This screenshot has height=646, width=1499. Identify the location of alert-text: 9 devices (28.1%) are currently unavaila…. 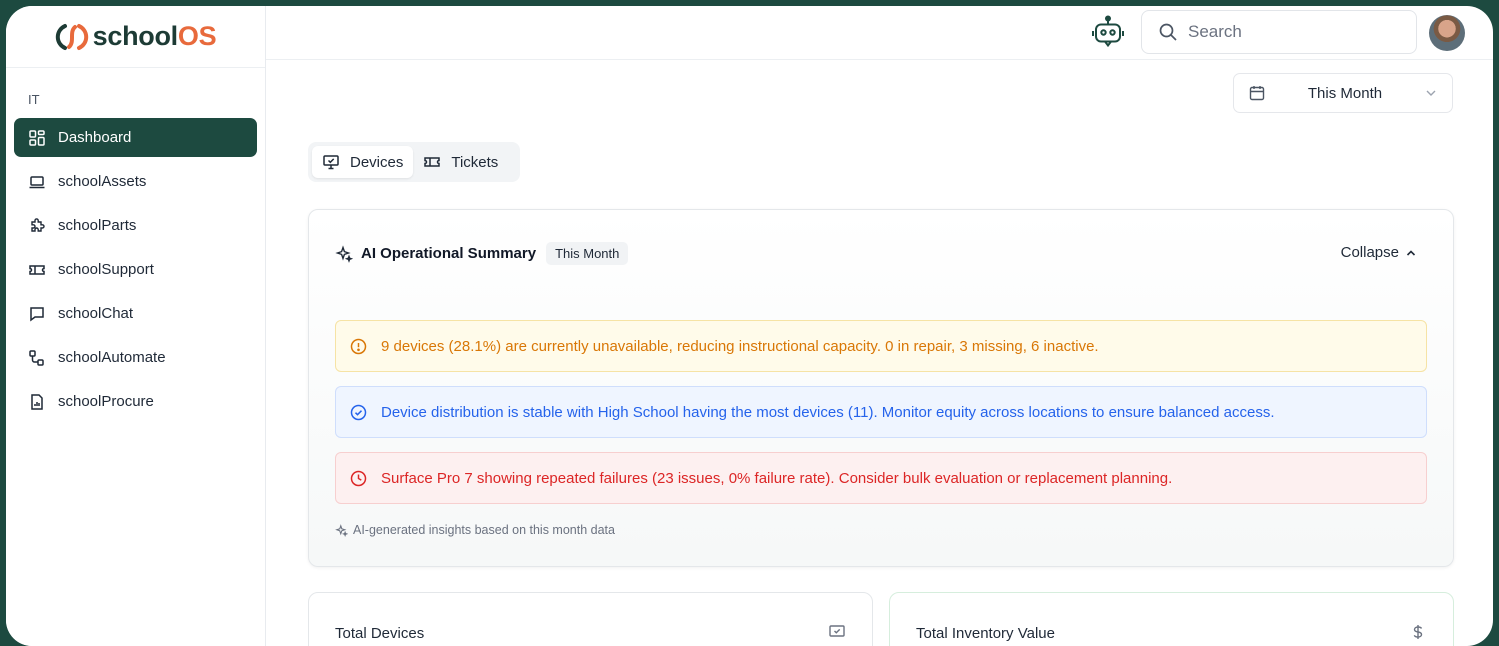
(740, 346).